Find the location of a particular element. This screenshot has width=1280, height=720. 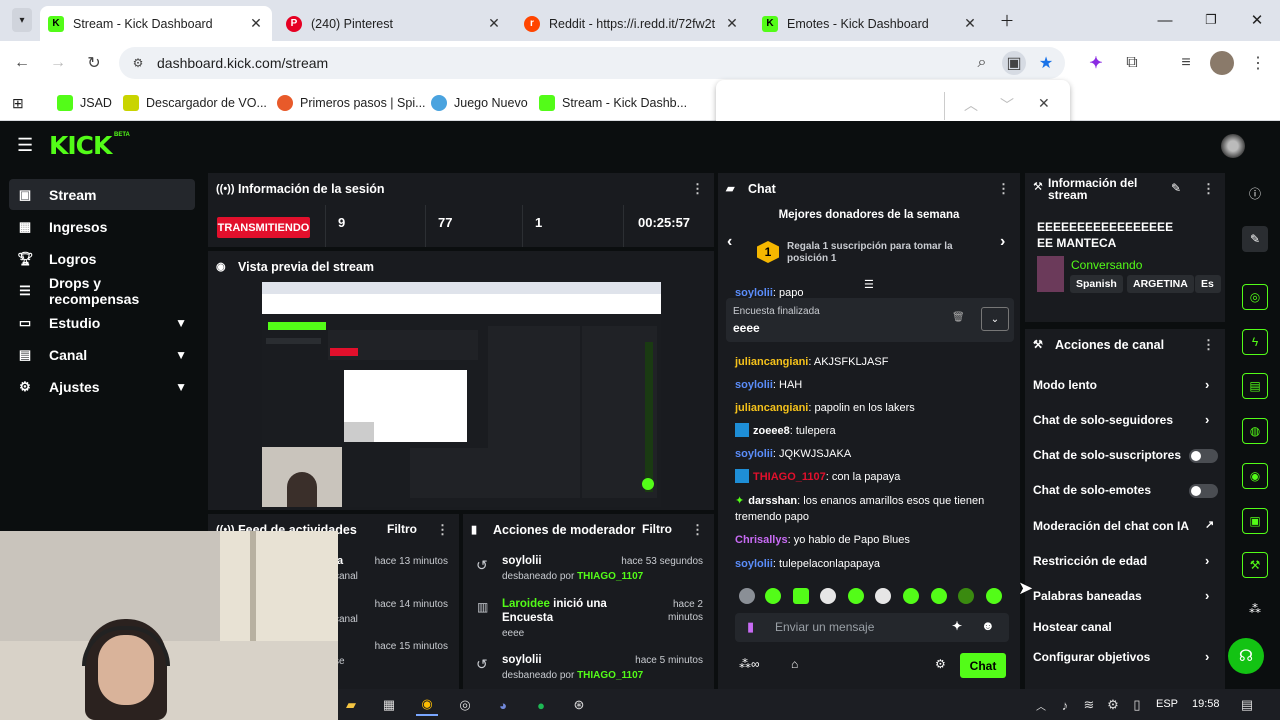

find-previous-icon: ︿ is located at coordinates (971, 105).